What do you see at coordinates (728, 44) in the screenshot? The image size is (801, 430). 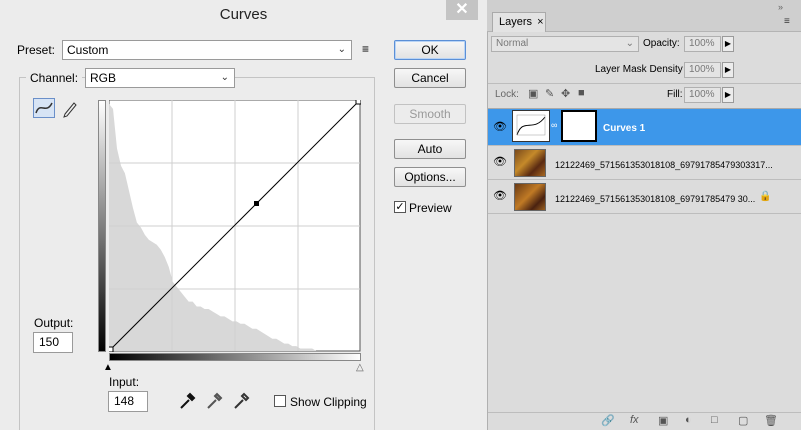 I see `opacity-arrow-icon: ▶` at bounding box center [728, 44].